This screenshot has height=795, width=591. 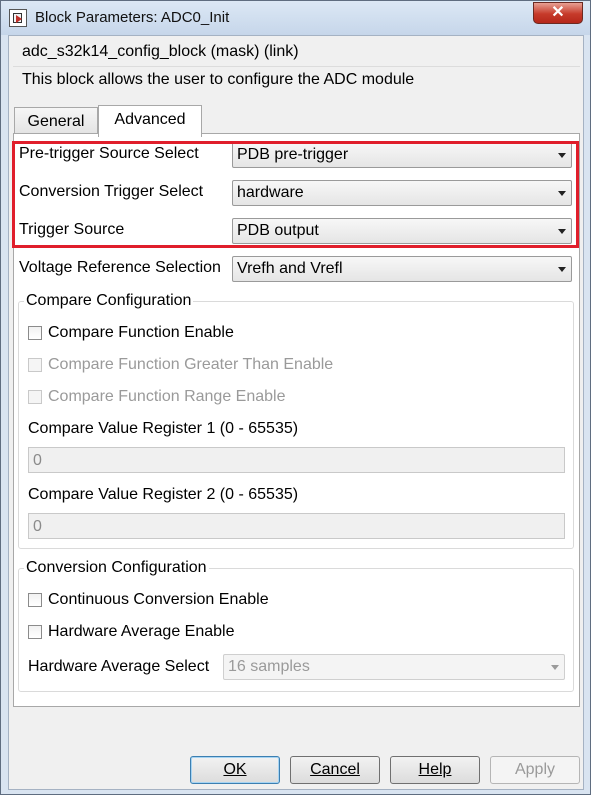 I want to click on compare-reg2-field: 0, so click(x=296, y=526).